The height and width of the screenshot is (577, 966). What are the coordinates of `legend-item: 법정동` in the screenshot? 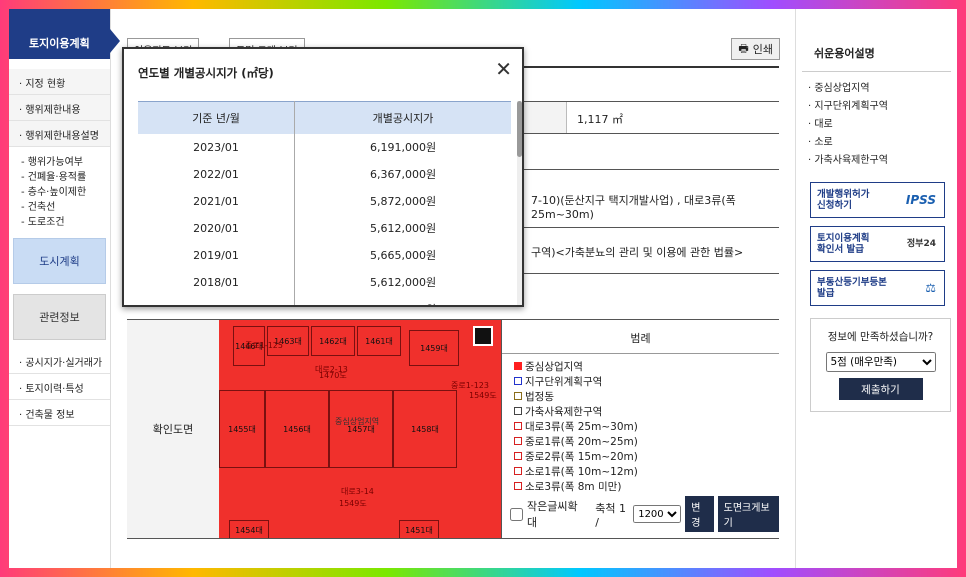 It's located at (646, 397).